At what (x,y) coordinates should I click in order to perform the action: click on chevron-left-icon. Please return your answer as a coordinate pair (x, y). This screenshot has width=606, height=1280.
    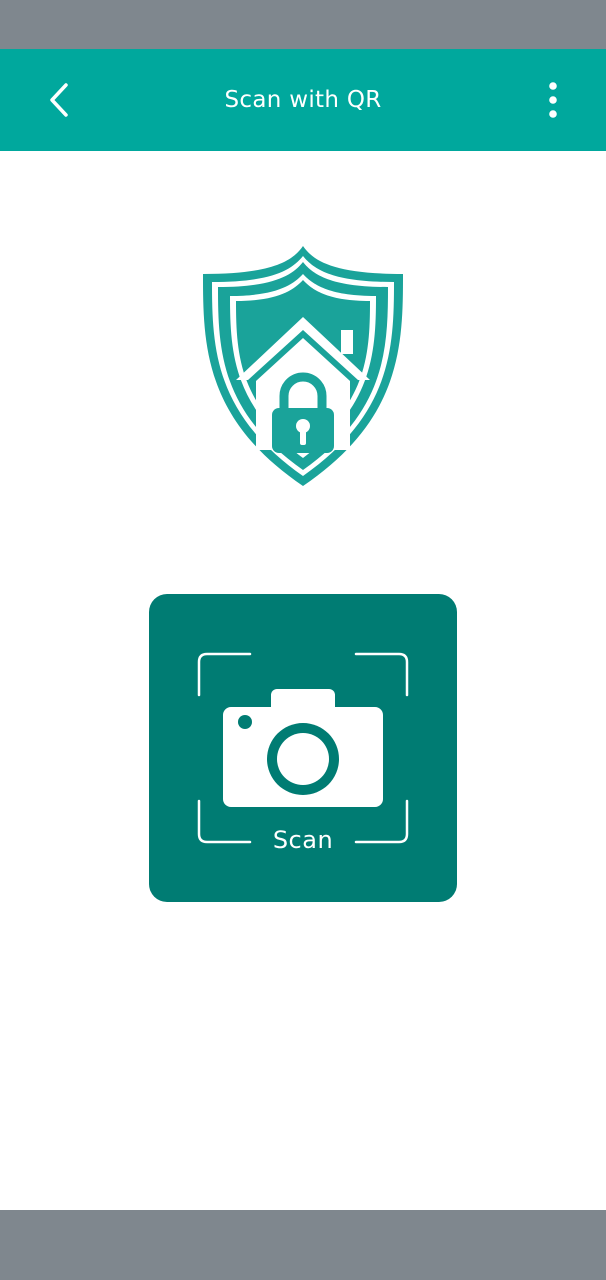
    Looking at the image, I should click on (59, 100).